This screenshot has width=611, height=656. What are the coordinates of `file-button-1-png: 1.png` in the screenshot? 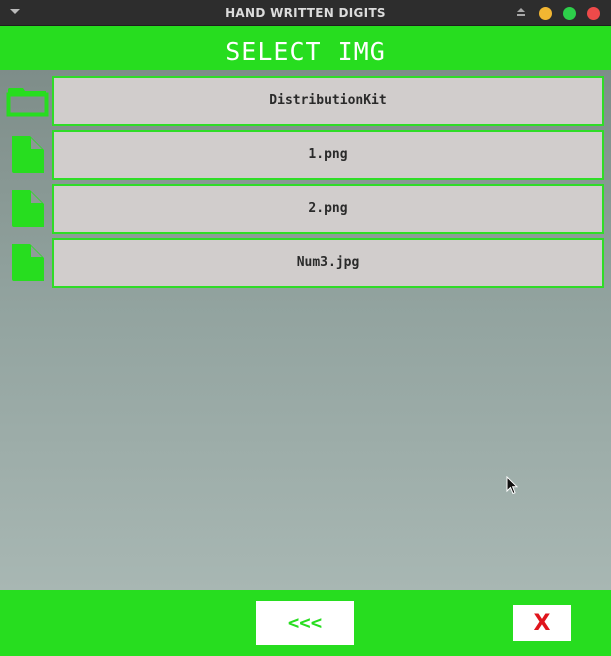 It's located at (328, 155).